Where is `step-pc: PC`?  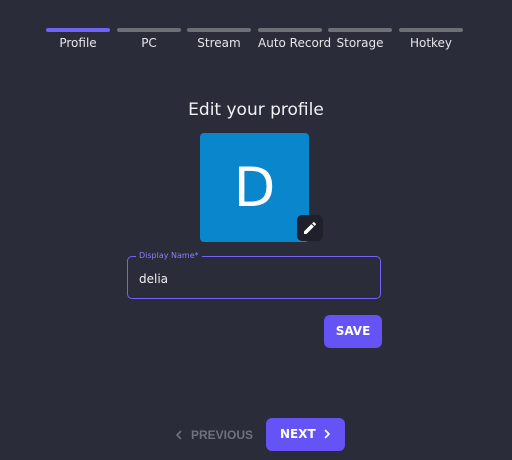 step-pc: PC is located at coordinates (149, 39).